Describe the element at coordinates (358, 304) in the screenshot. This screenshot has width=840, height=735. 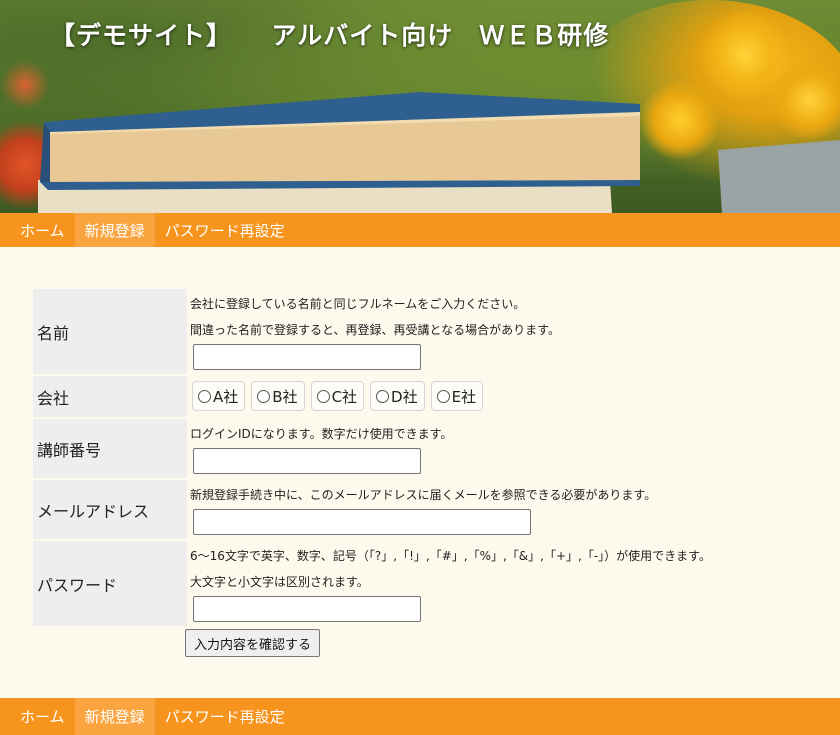
I see `name-note-1: 会社に登録している名前と同じフルネームをご入力ください。` at that location.